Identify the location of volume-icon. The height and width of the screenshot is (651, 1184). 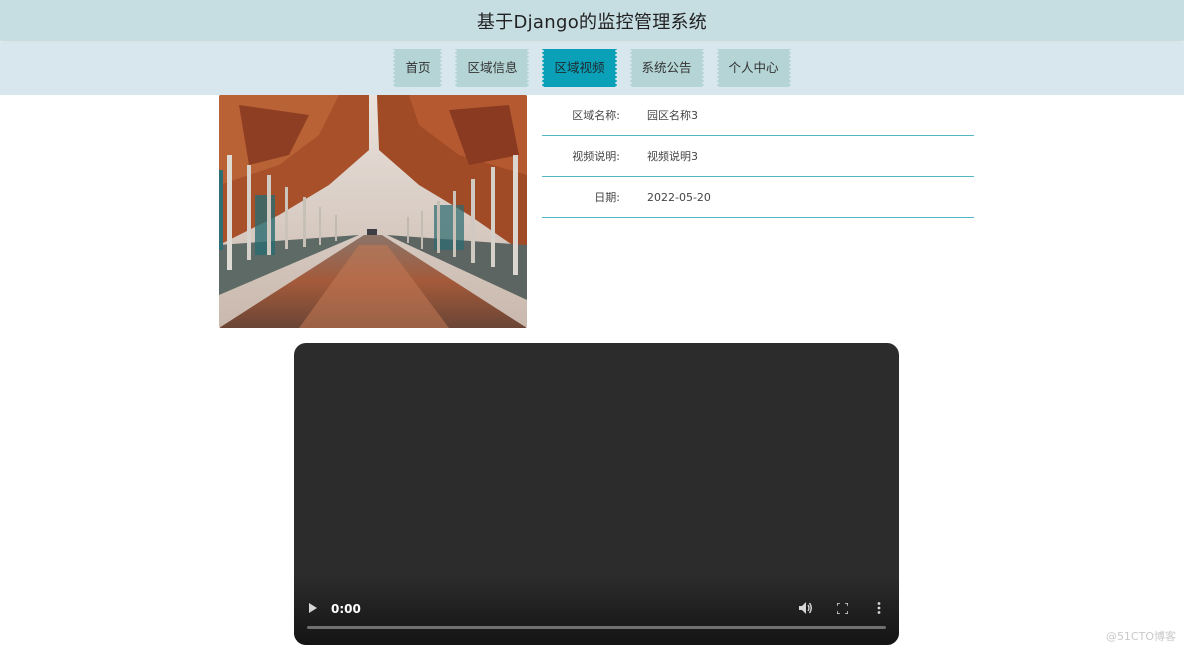
(806, 608).